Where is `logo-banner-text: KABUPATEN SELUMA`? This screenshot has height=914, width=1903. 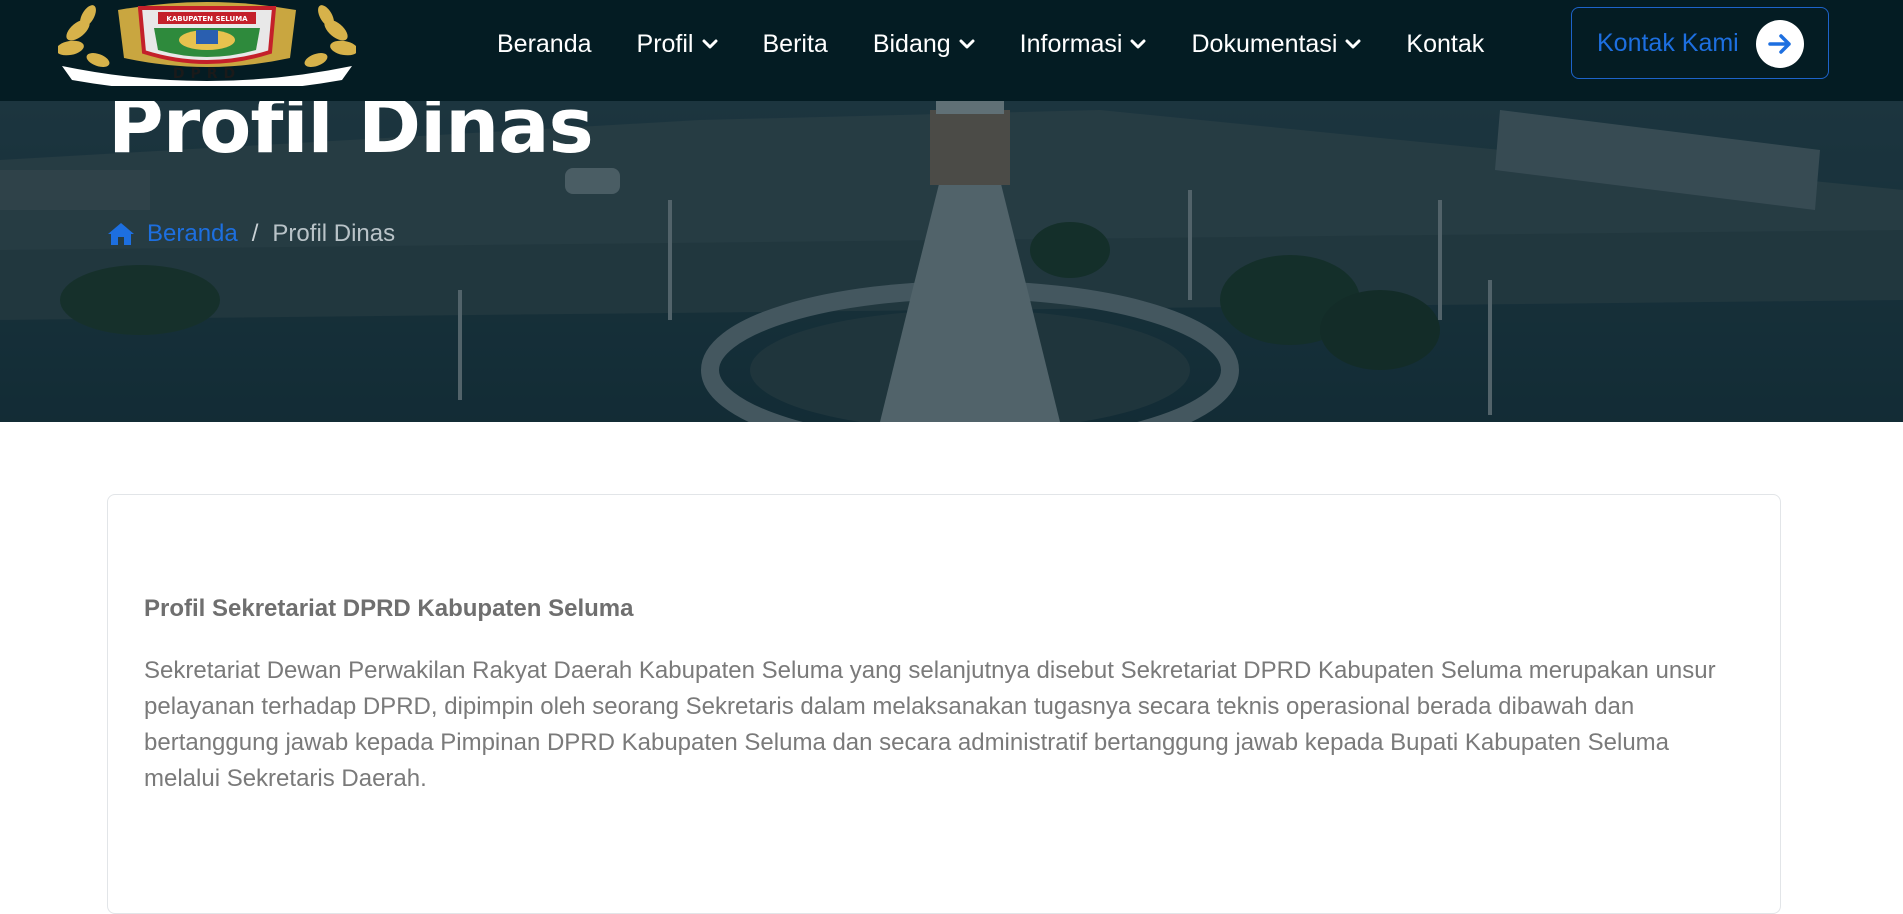 logo-banner-text: KABUPATEN SELUMA is located at coordinates (207, 19).